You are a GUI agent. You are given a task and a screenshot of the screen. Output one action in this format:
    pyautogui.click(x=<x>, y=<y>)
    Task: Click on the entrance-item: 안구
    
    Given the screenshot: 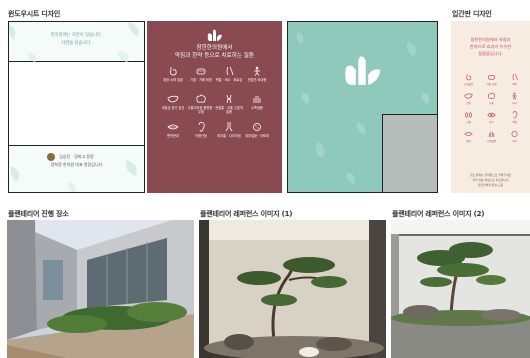 What is the action you would take?
    pyautogui.click(x=491, y=117)
    